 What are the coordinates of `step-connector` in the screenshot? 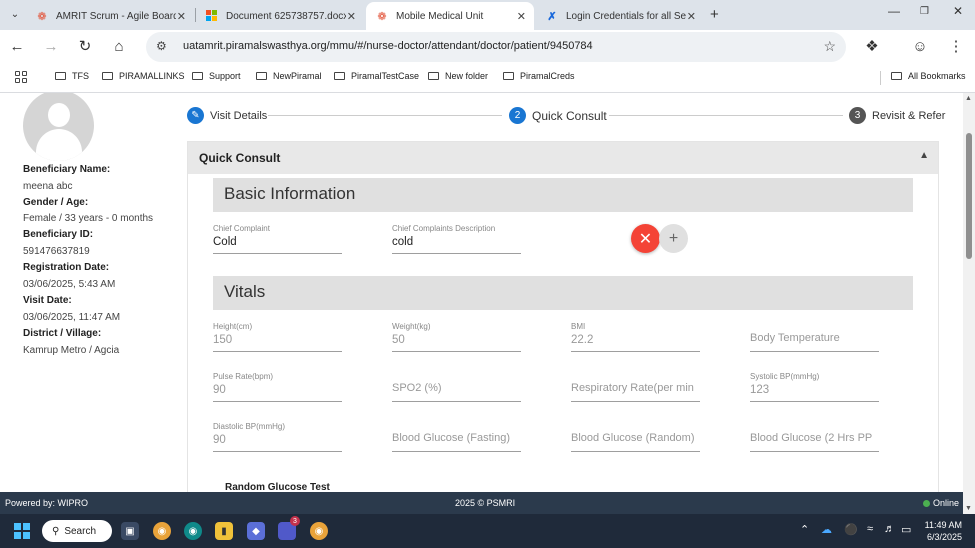 It's located at (726, 115).